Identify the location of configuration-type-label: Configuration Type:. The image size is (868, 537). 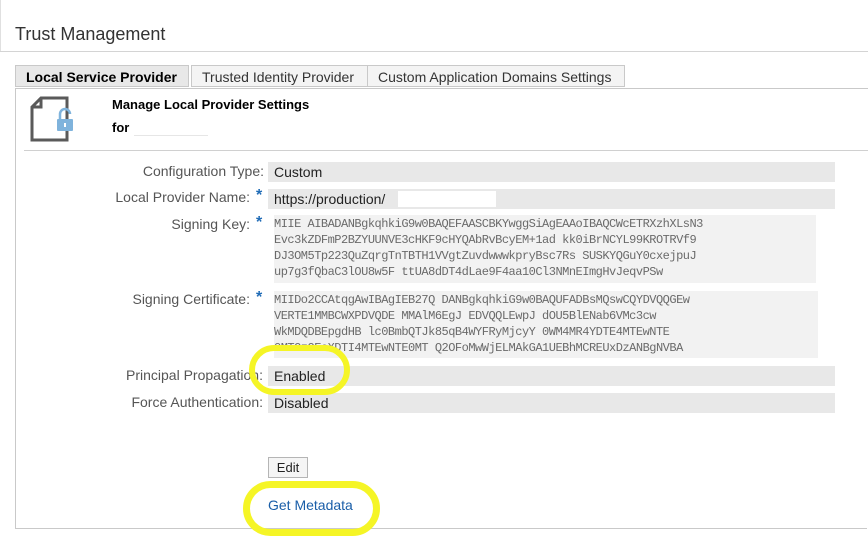
(203, 171).